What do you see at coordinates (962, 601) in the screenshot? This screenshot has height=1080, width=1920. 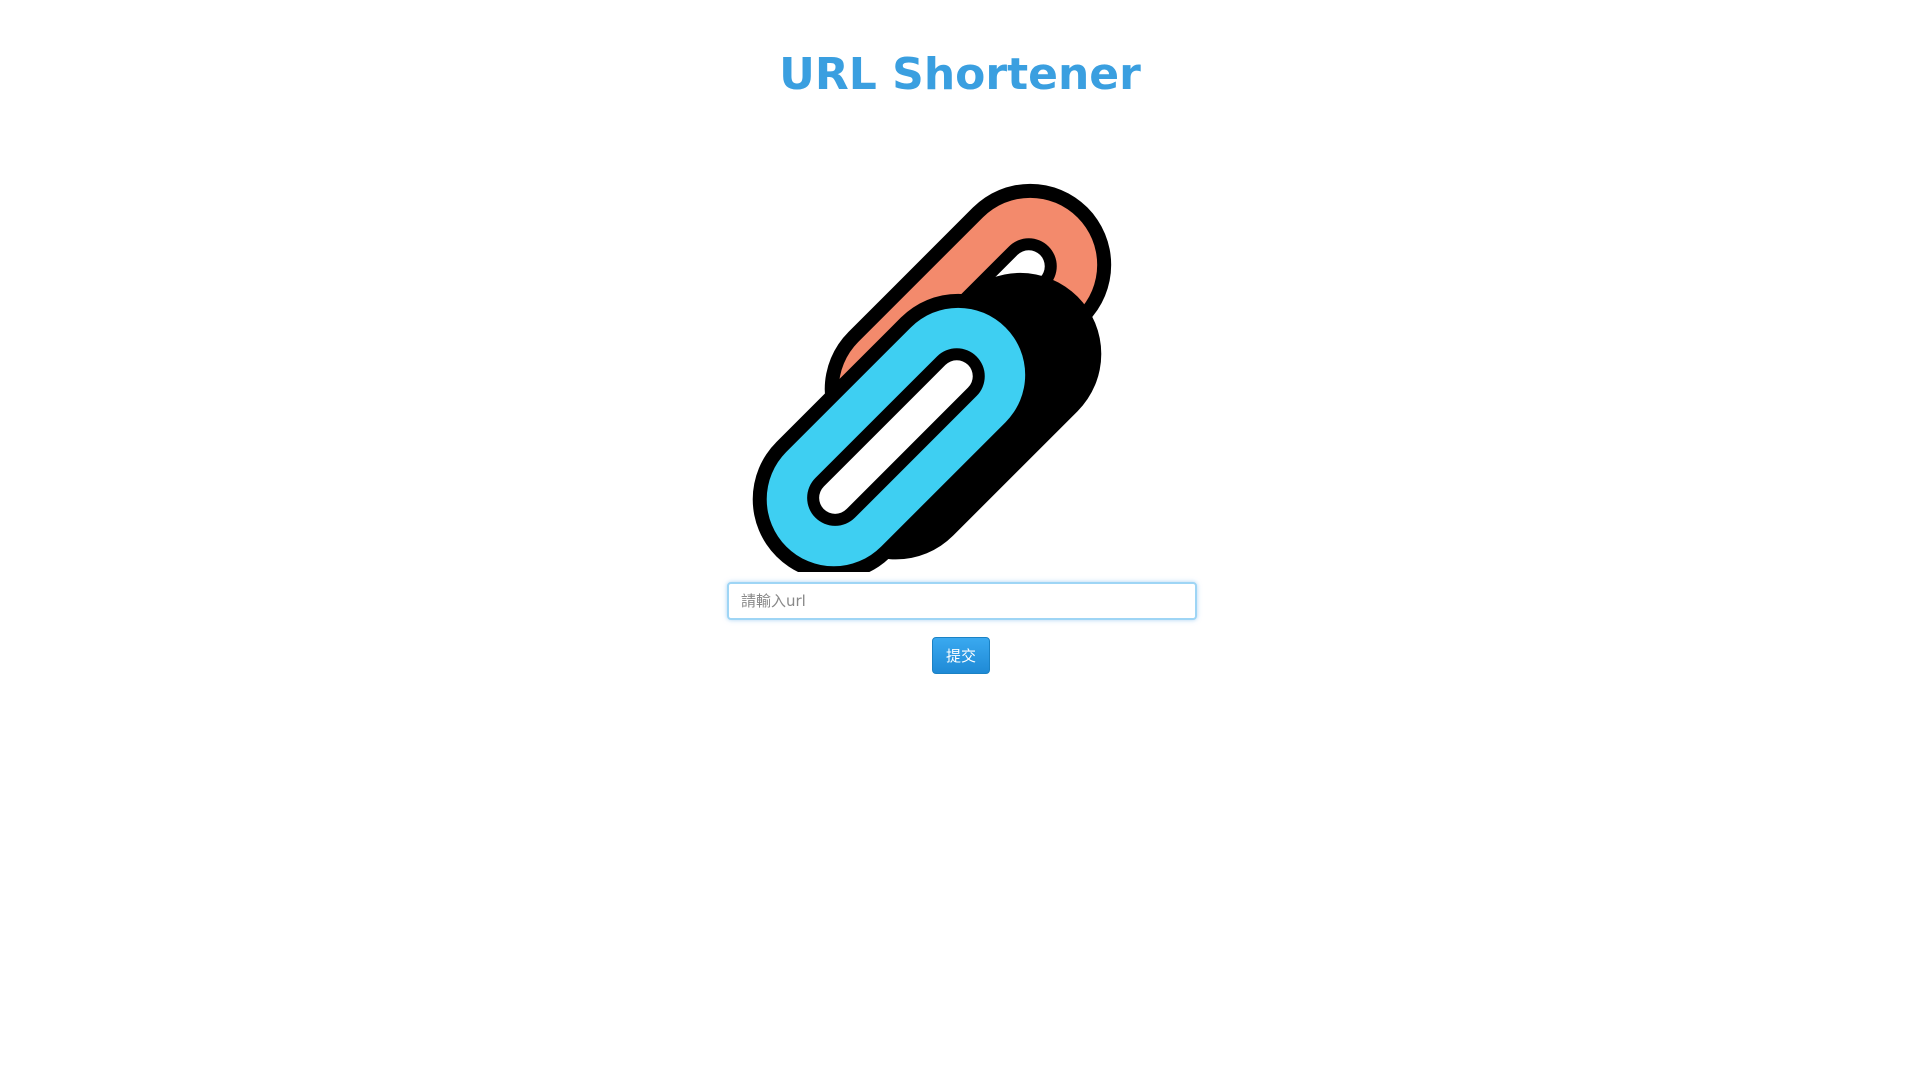 I see `url-input` at bounding box center [962, 601].